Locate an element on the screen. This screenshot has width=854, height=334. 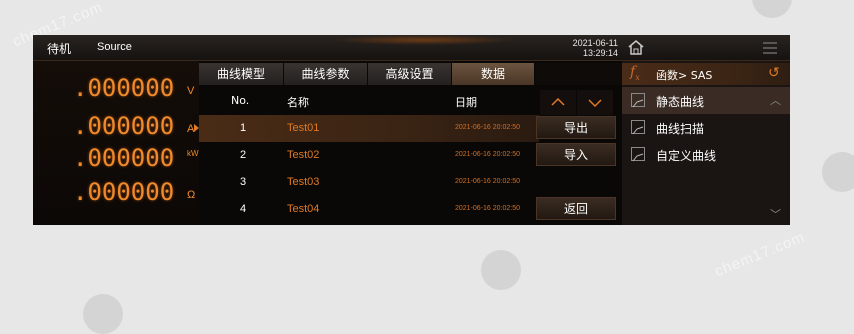
tab-curve-model: 曲线模型 is located at coordinates (241, 74).